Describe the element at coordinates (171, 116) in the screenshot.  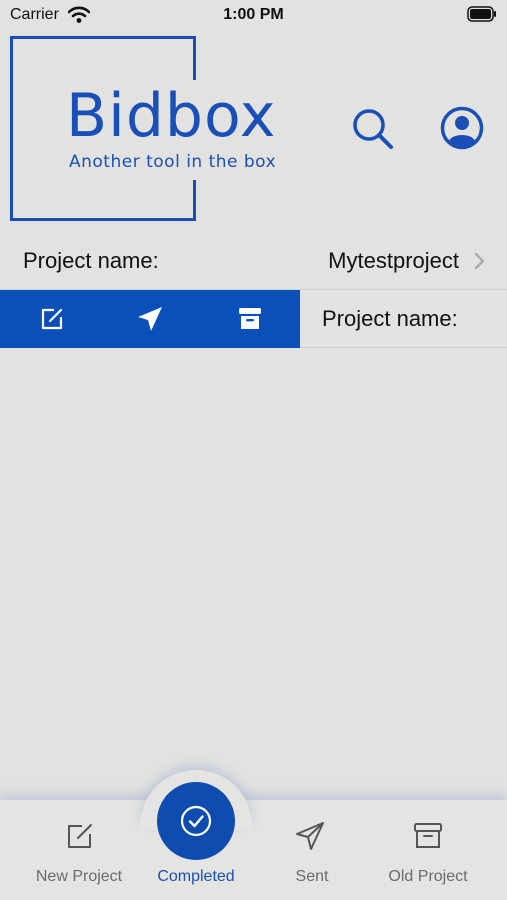
I see `logo-title: Bidbox` at that location.